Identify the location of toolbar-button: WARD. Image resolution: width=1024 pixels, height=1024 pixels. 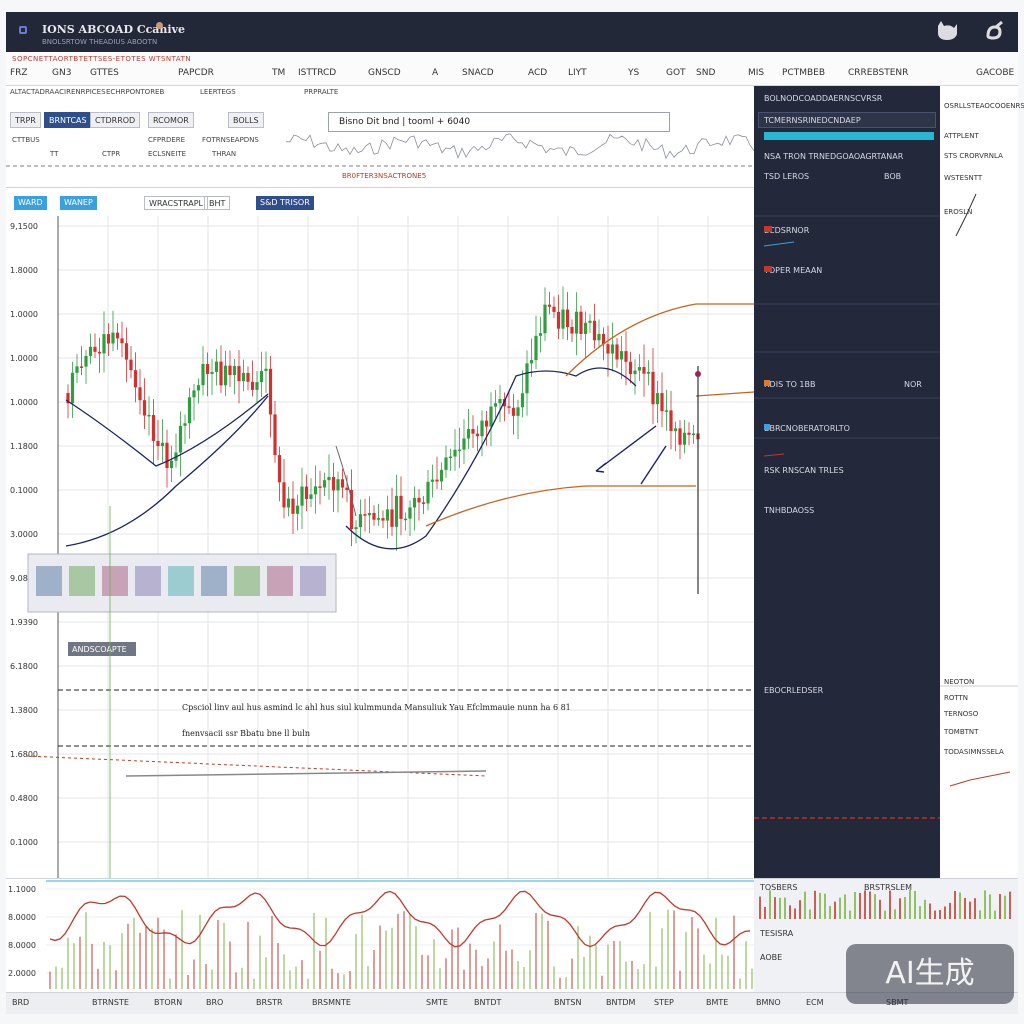
(30, 203).